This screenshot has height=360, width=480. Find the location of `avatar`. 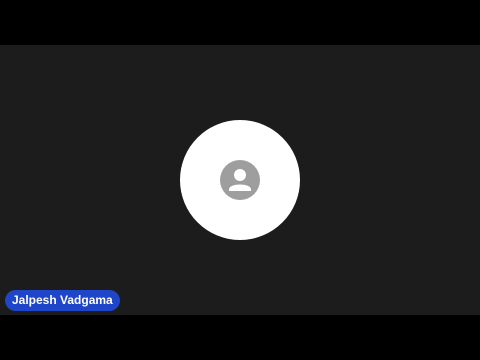

avatar is located at coordinates (240, 180).